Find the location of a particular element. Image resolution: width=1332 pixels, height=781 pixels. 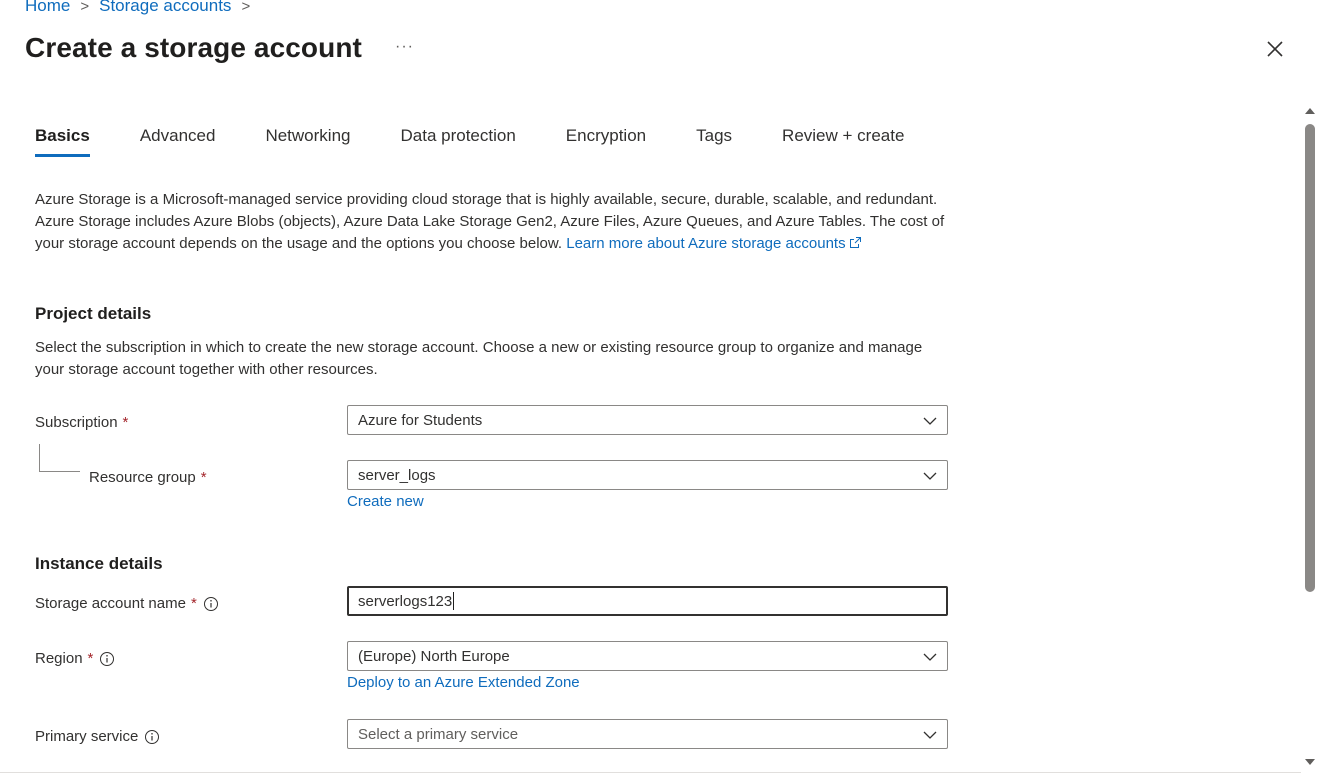

region-label: Region * is located at coordinates (75, 658).